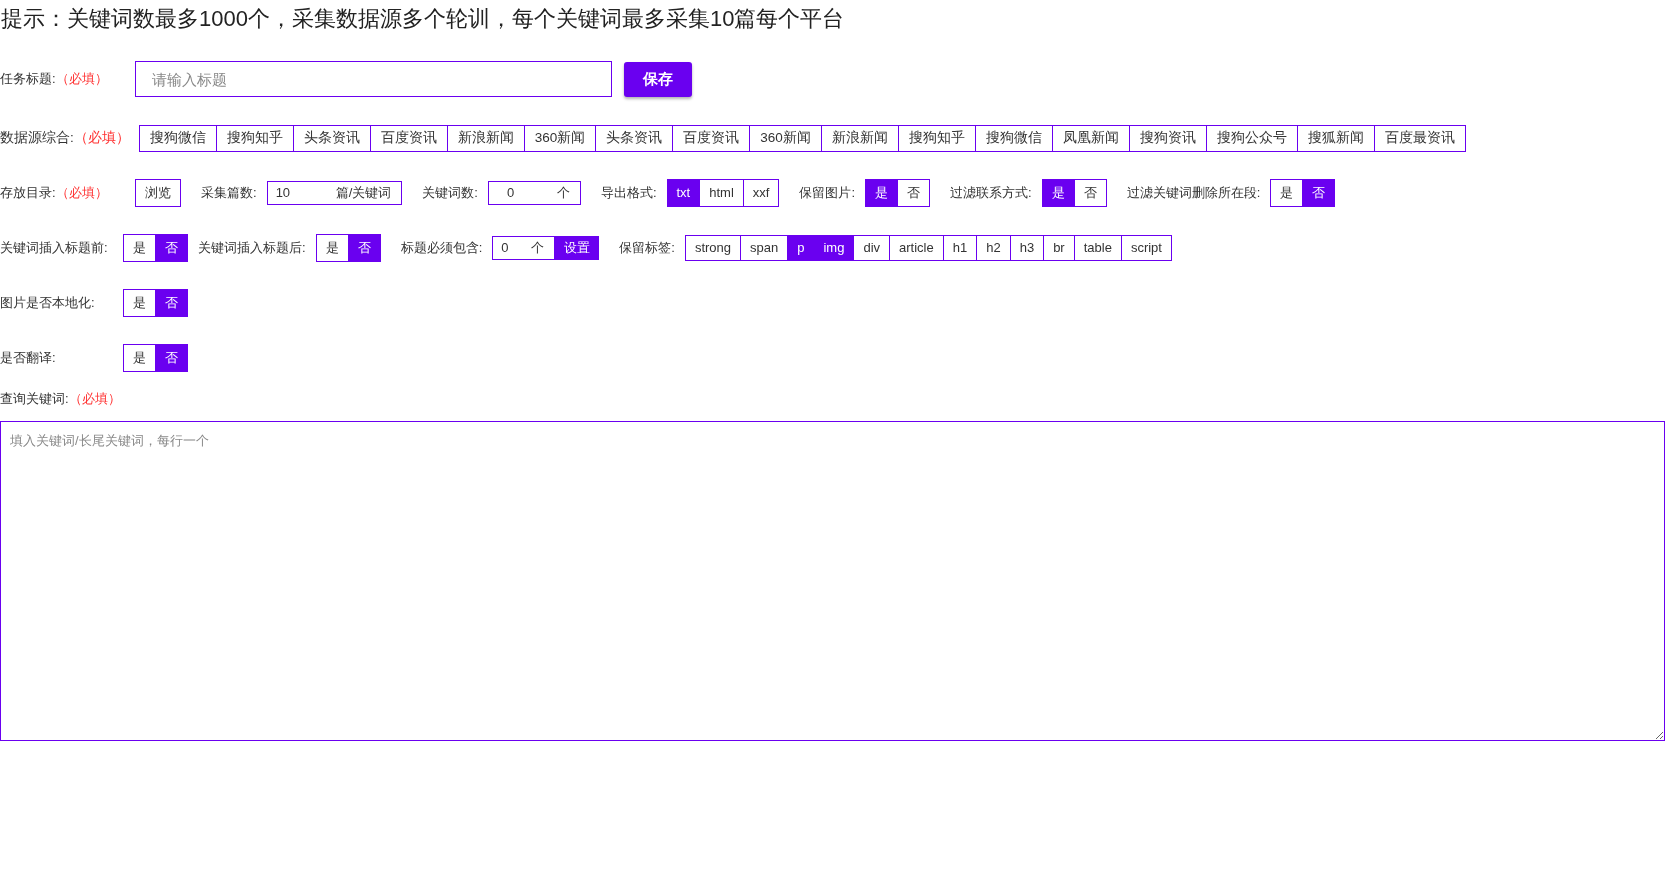 The height and width of the screenshot is (875, 1678). What do you see at coordinates (28, 79) in the screenshot?
I see `field-label: 任务标题:` at bounding box center [28, 79].